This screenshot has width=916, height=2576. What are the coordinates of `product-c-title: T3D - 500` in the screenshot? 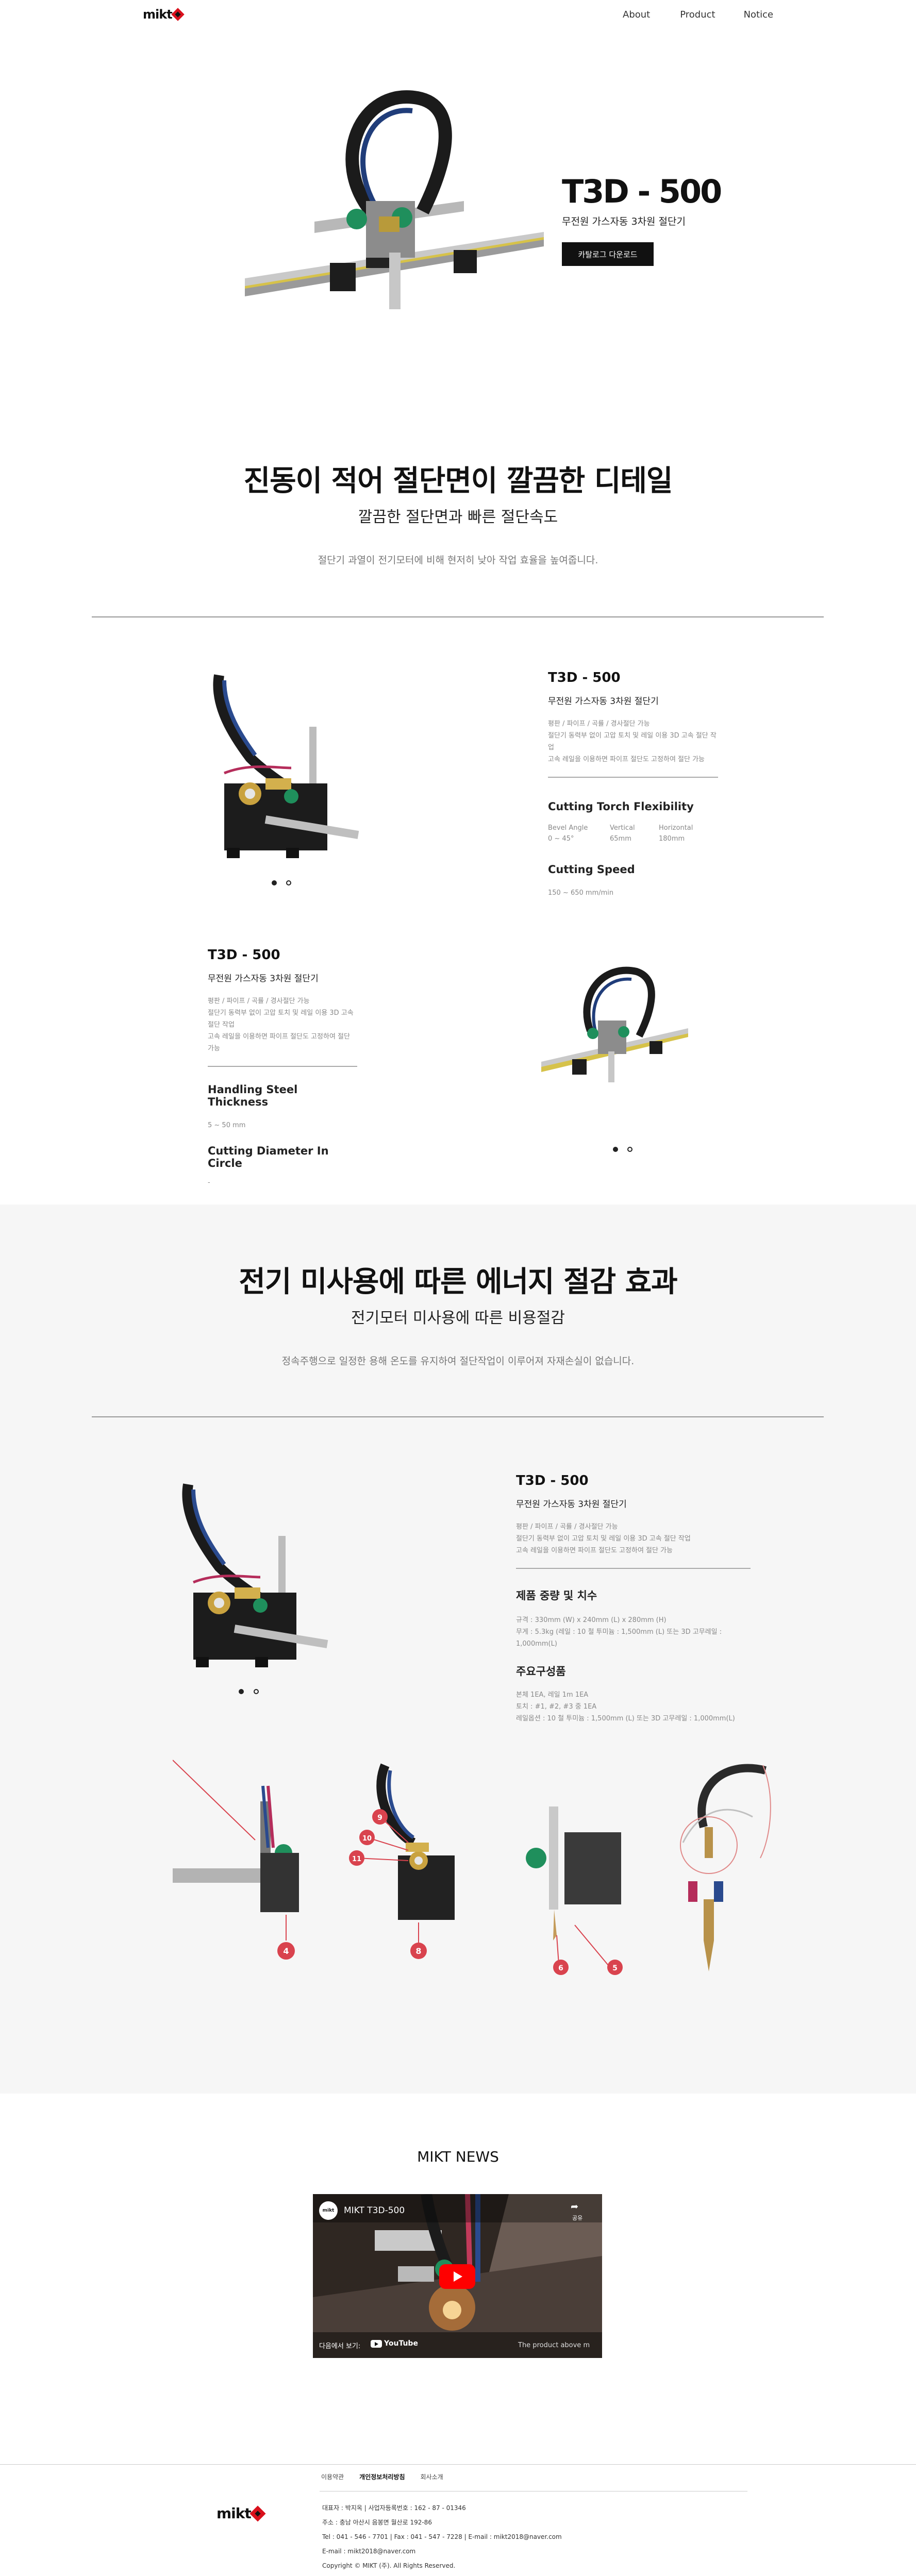 It's located at (552, 1480).